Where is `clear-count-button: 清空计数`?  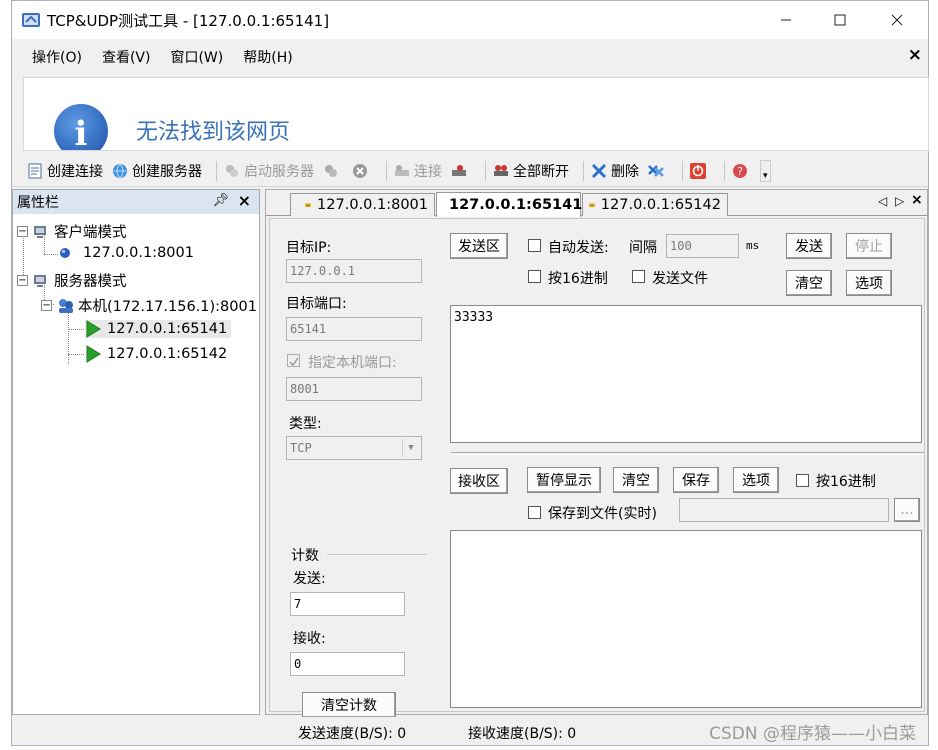 clear-count-button: 清空计数 is located at coordinates (349, 705).